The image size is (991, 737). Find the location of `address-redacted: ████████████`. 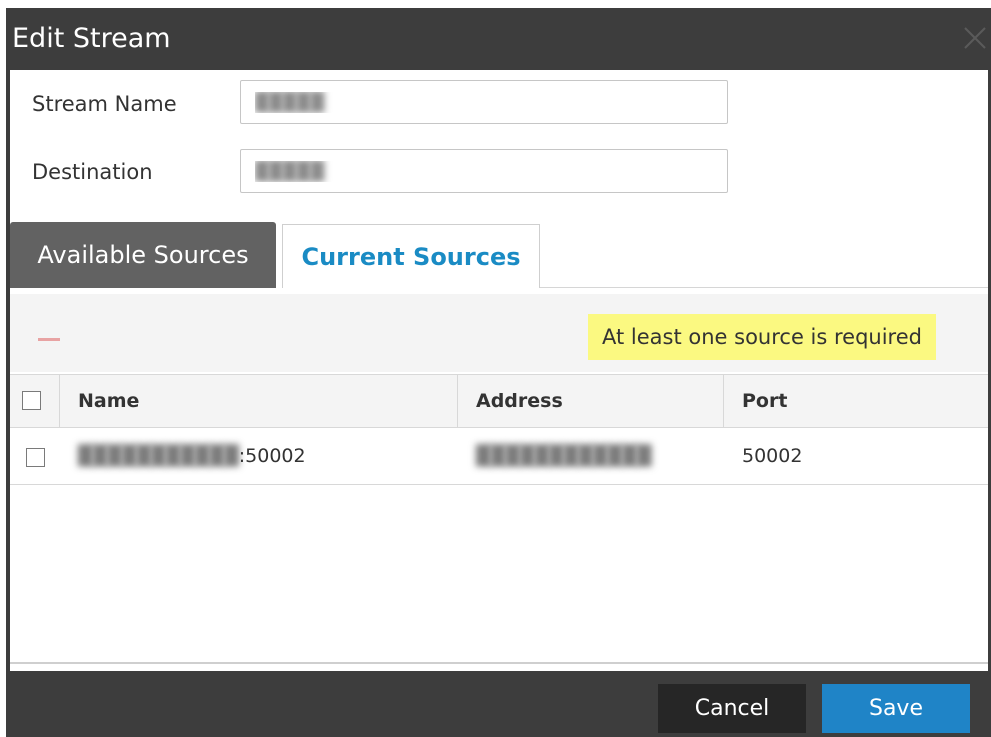

address-redacted: ████████████ is located at coordinates (564, 456).